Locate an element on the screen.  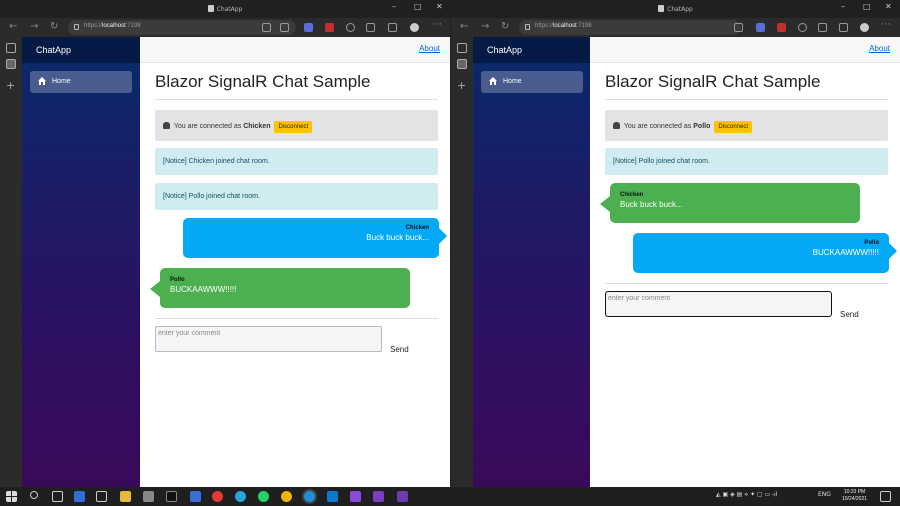
terminal-icon is located at coordinates (171, 496).